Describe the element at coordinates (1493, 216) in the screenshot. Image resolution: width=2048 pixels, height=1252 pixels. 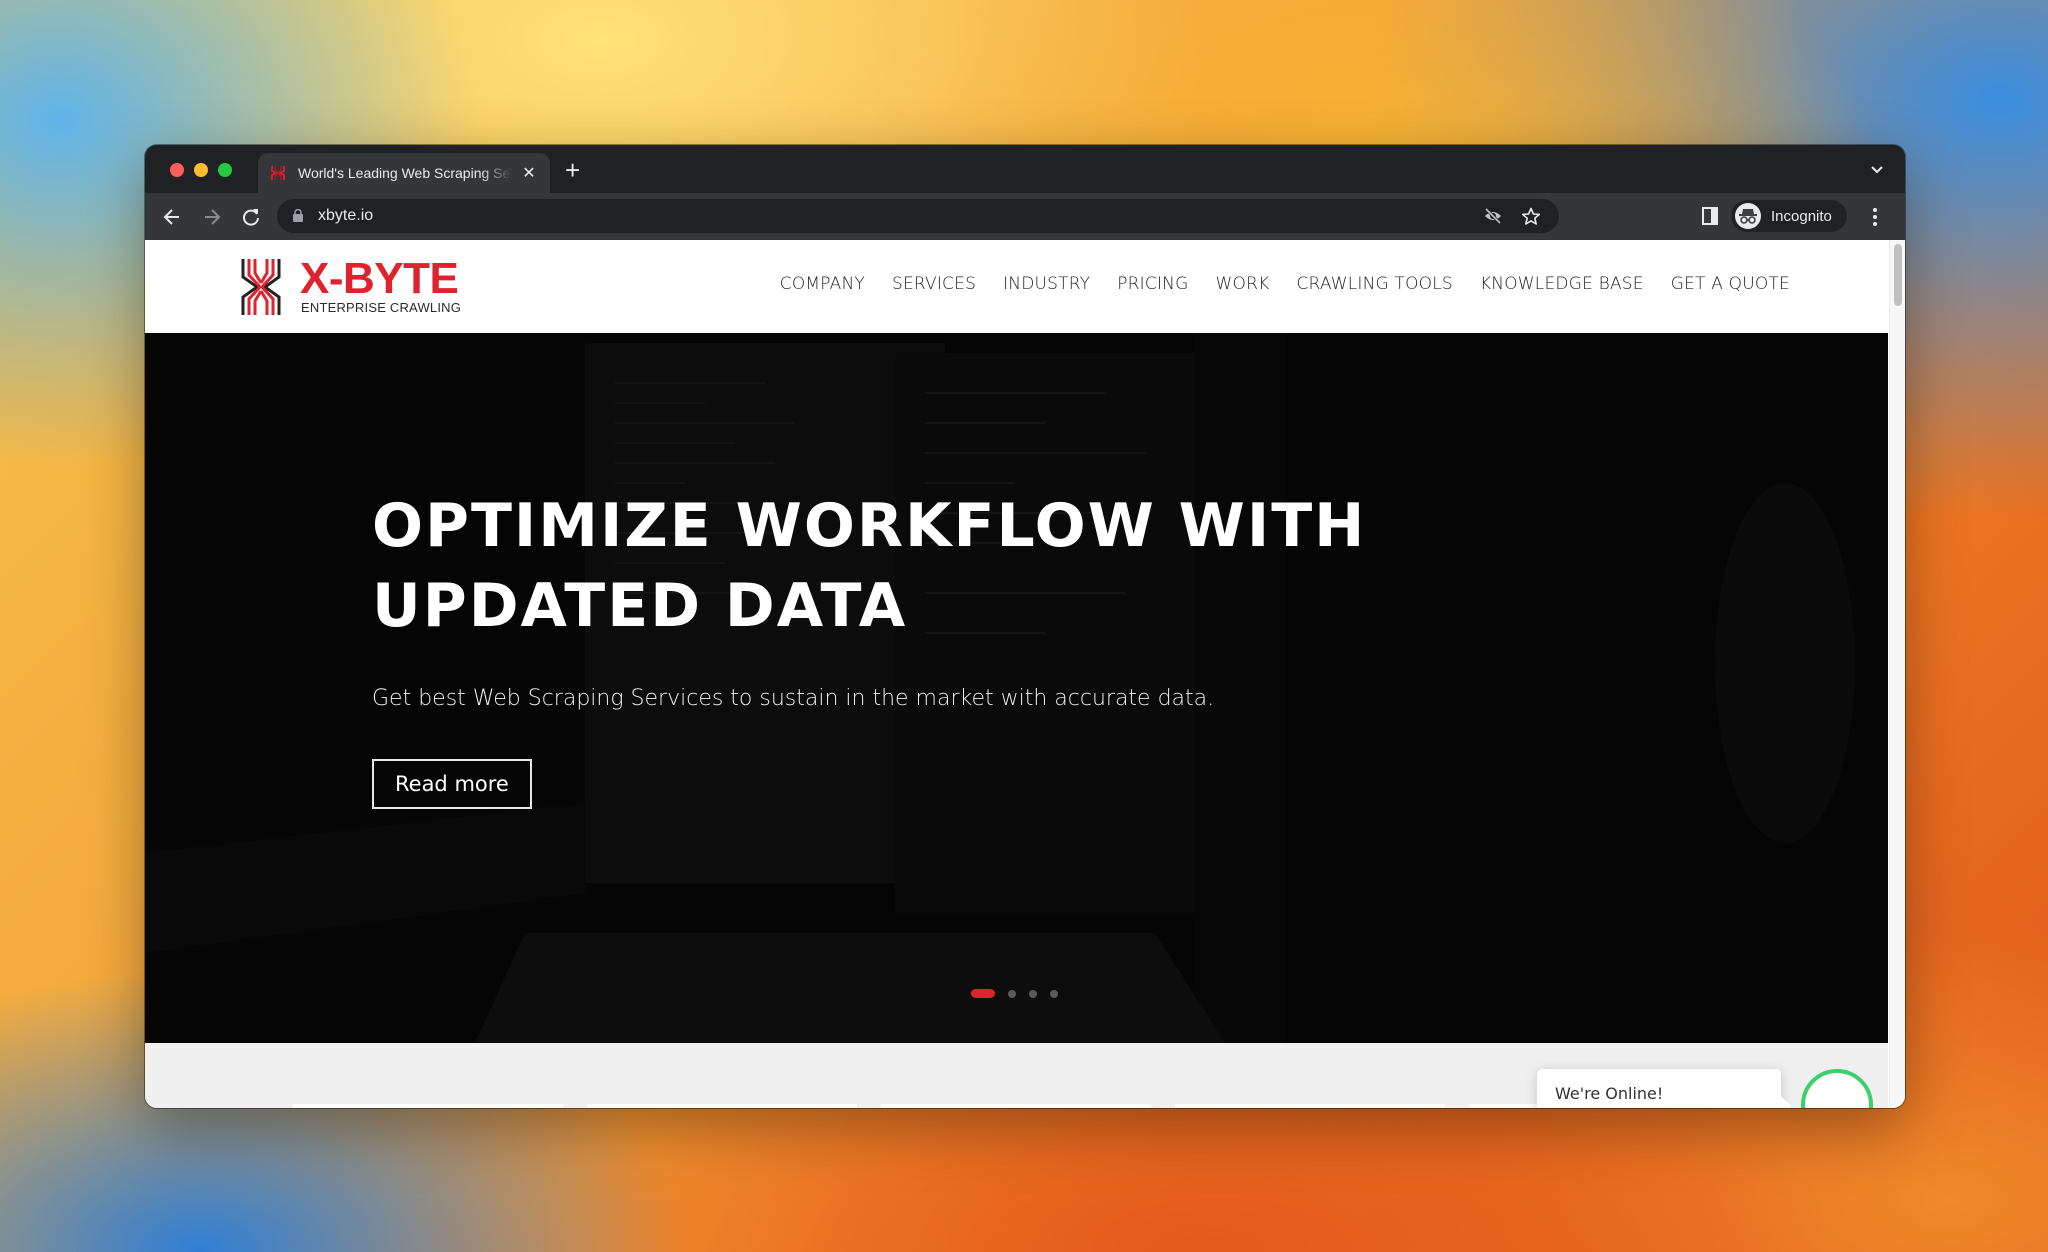
I see `eye-off-icon` at that location.